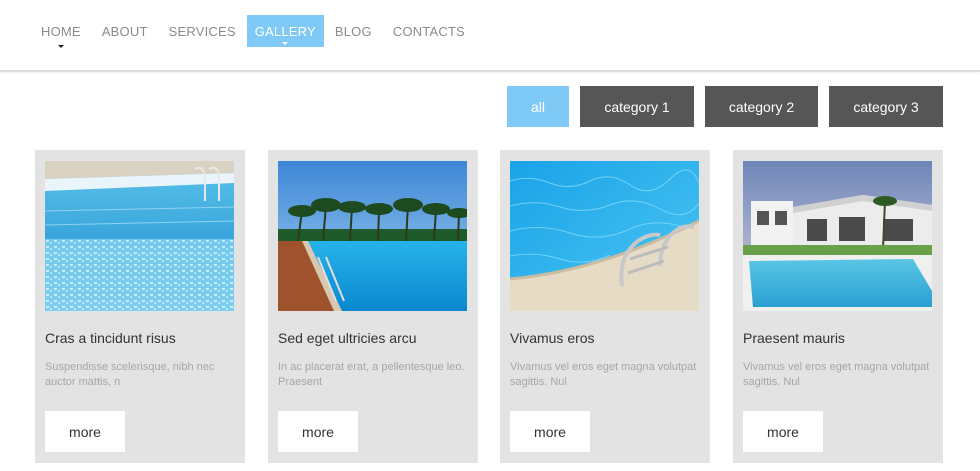 This screenshot has height=471, width=980. I want to click on palm-resort-pool-photo-graphic, so click(372, 236).